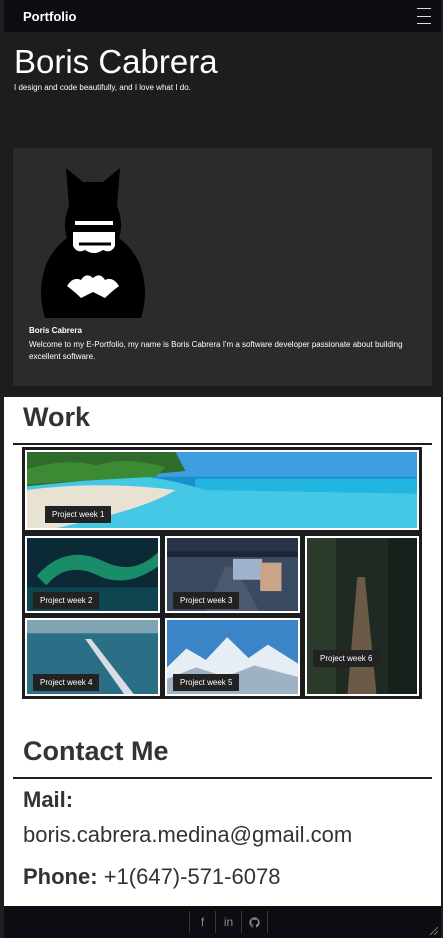 Image resolution: width=443 pixels, height=938 pixels. What do you see at coordinates (92, 657) in the screenshot?
I see `project-tile-4: Project week 4` at bounding box center [92, 657].